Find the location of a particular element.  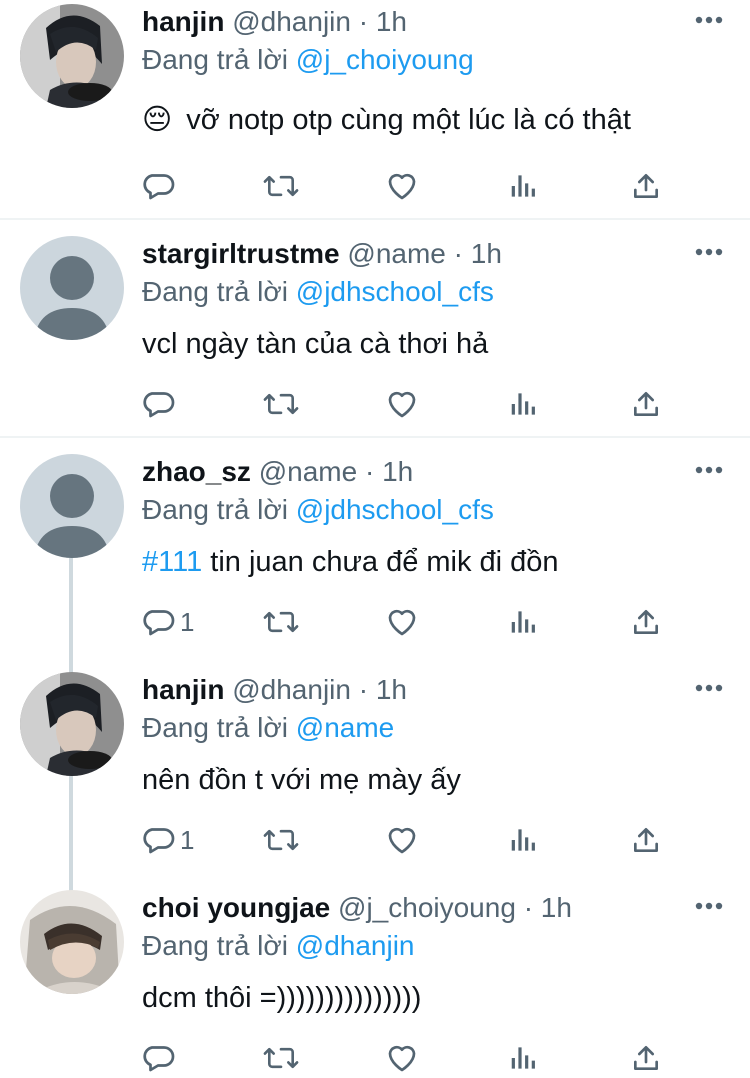

emoji: 😔 is located at coordinates (157, 120).